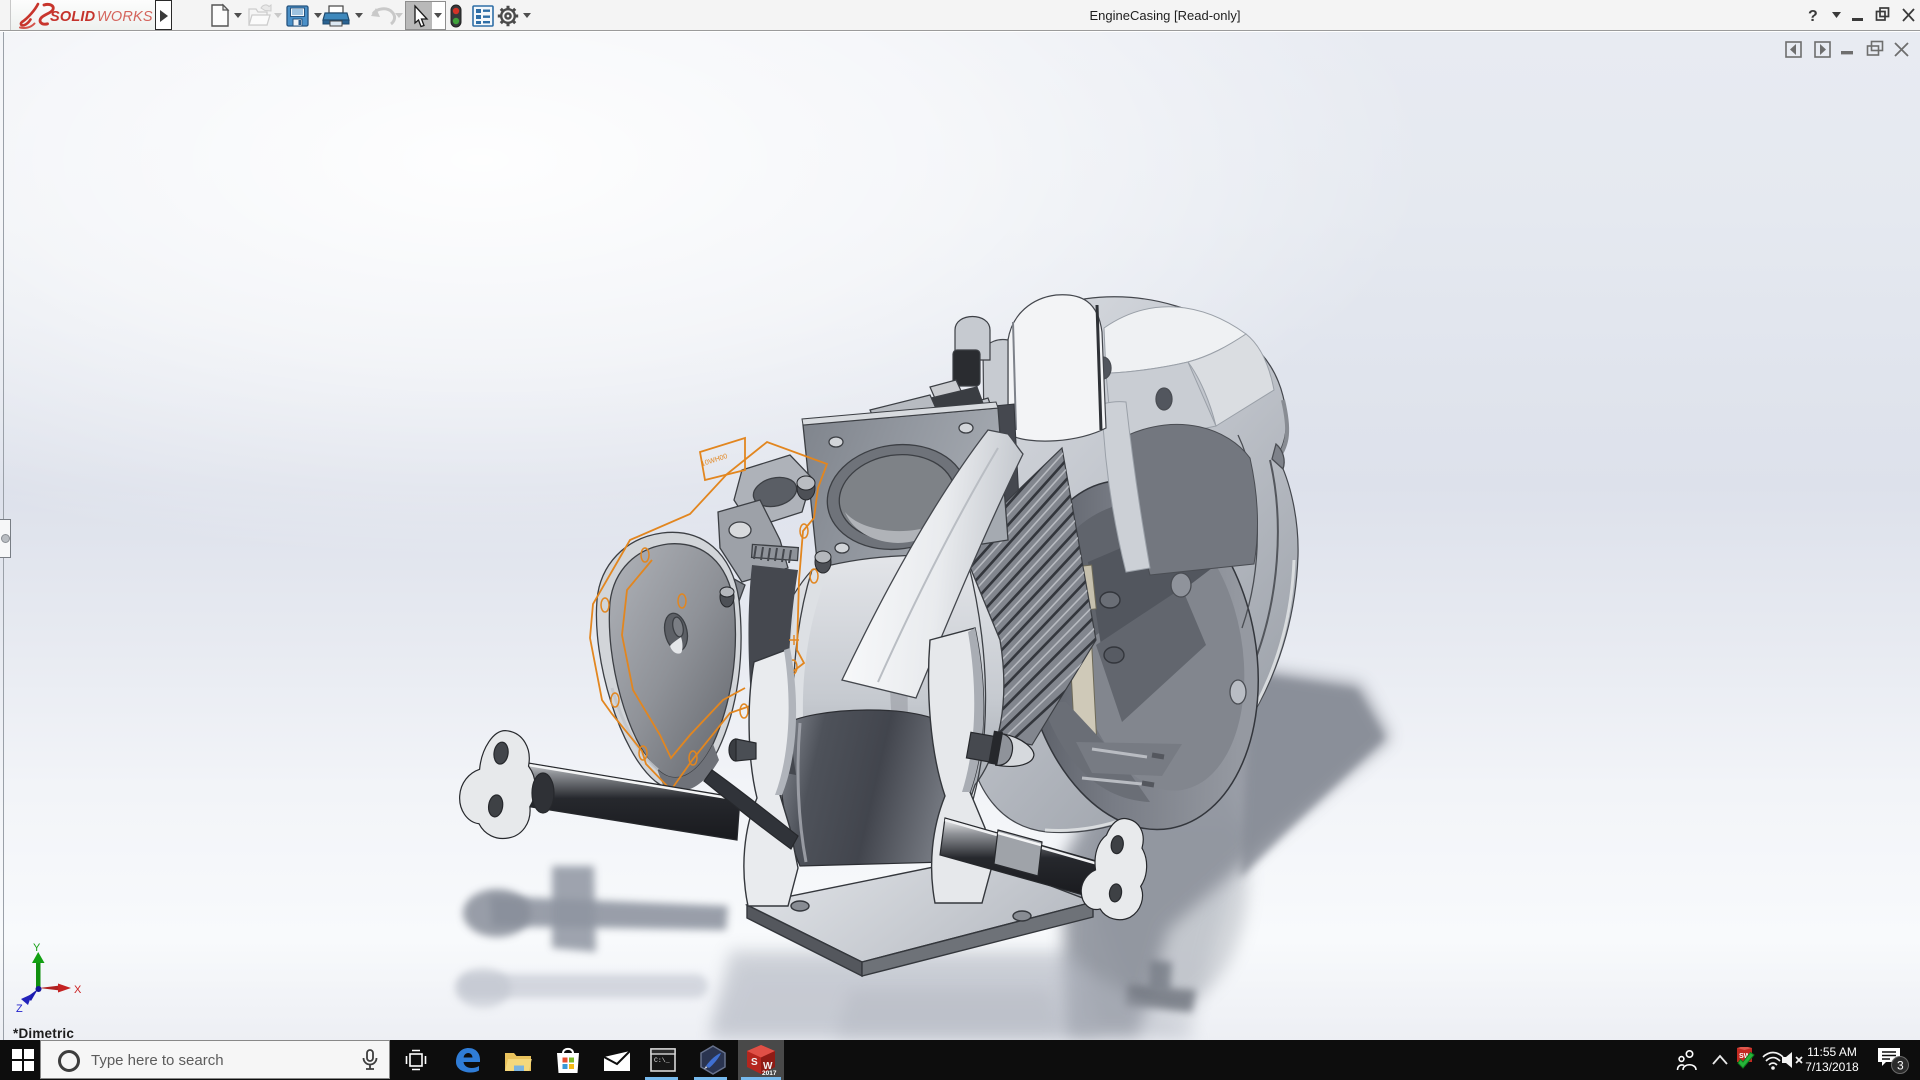  Describe the element at coordinates (1900, 1066) in the screenshot. I see `svg-text: 3` at that location.